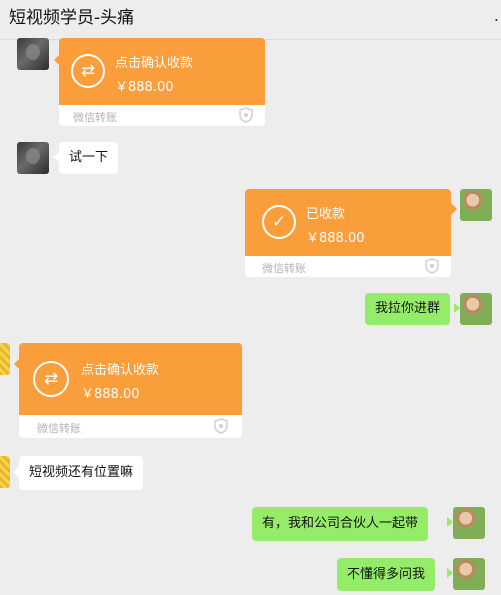 The height and width of the screenshot is (595, 501). Describe the element at coordinates (340, 524) in the screenshot. I see `message-bubble: 有，我和公司合伙人一起带` at that location.